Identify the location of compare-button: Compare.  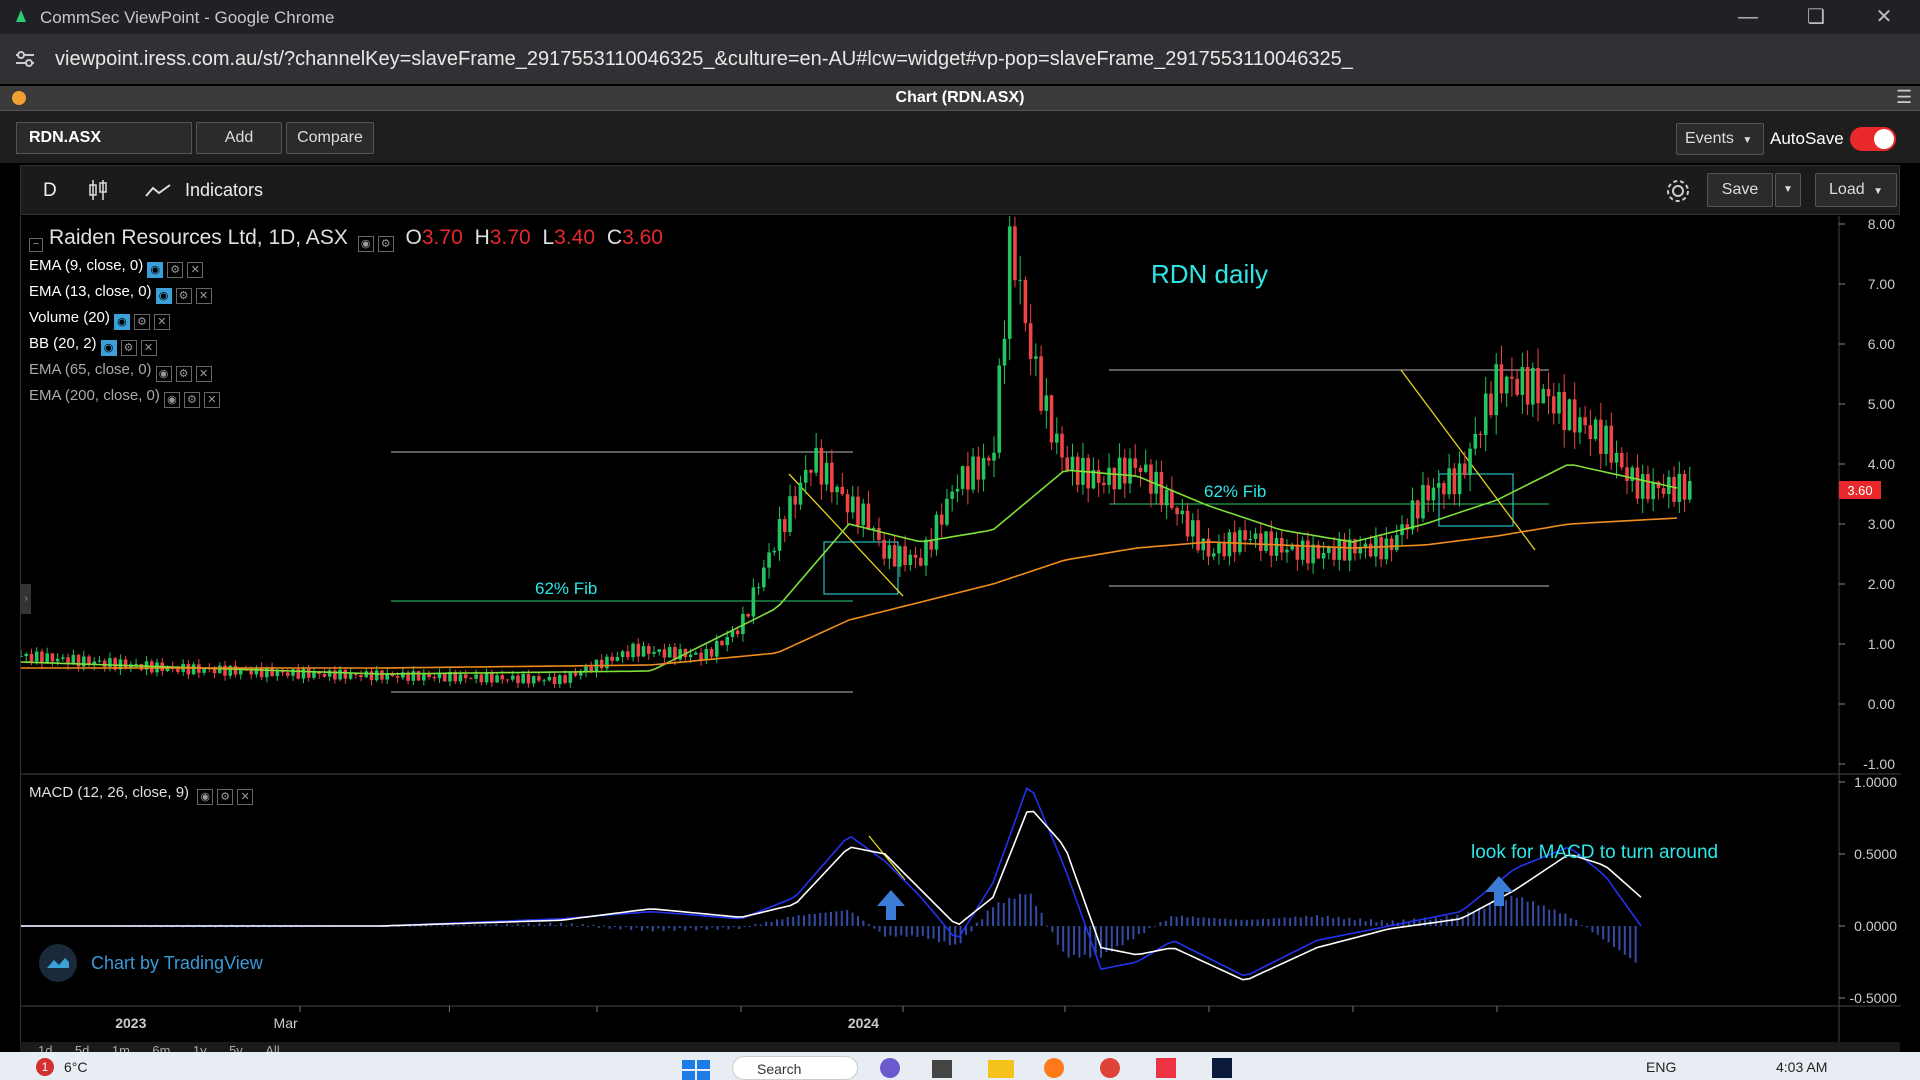
(330, 138).